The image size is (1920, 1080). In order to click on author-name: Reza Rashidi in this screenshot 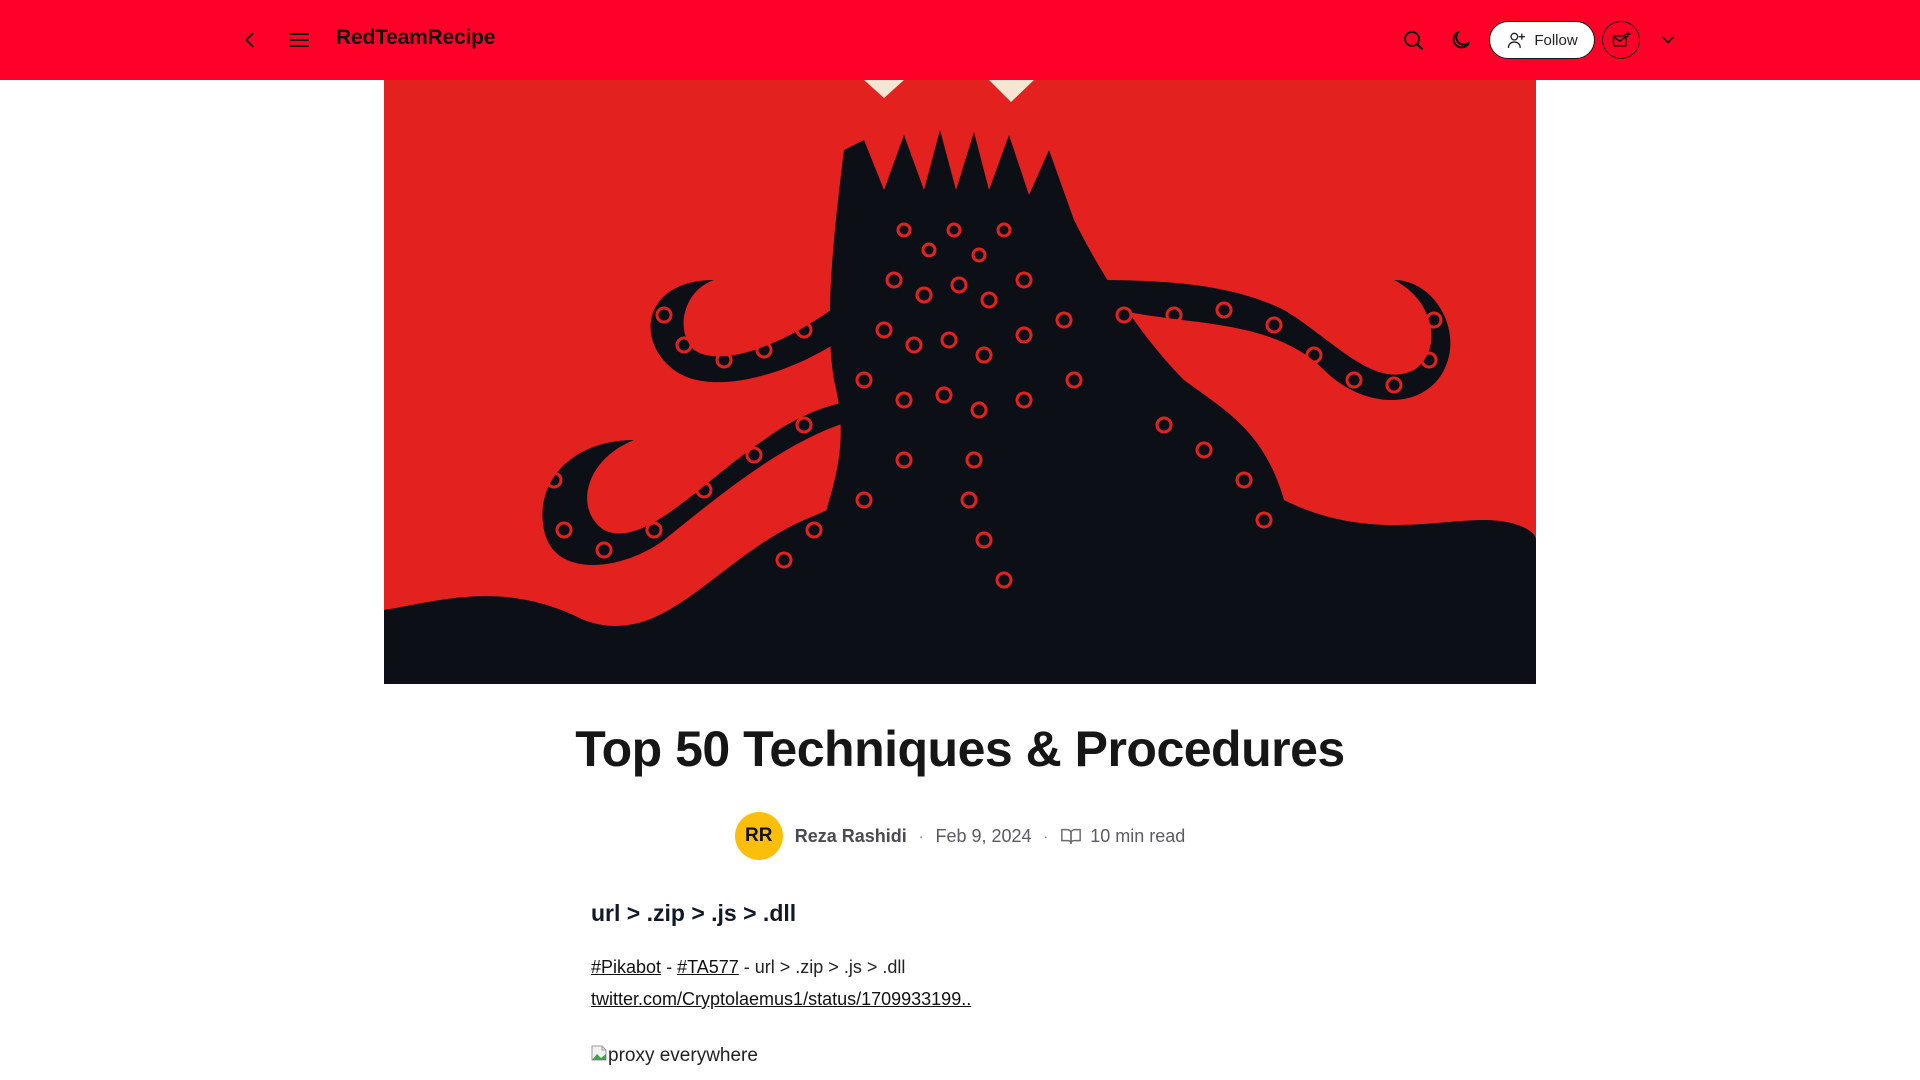, I will do `click(851, 836)`.